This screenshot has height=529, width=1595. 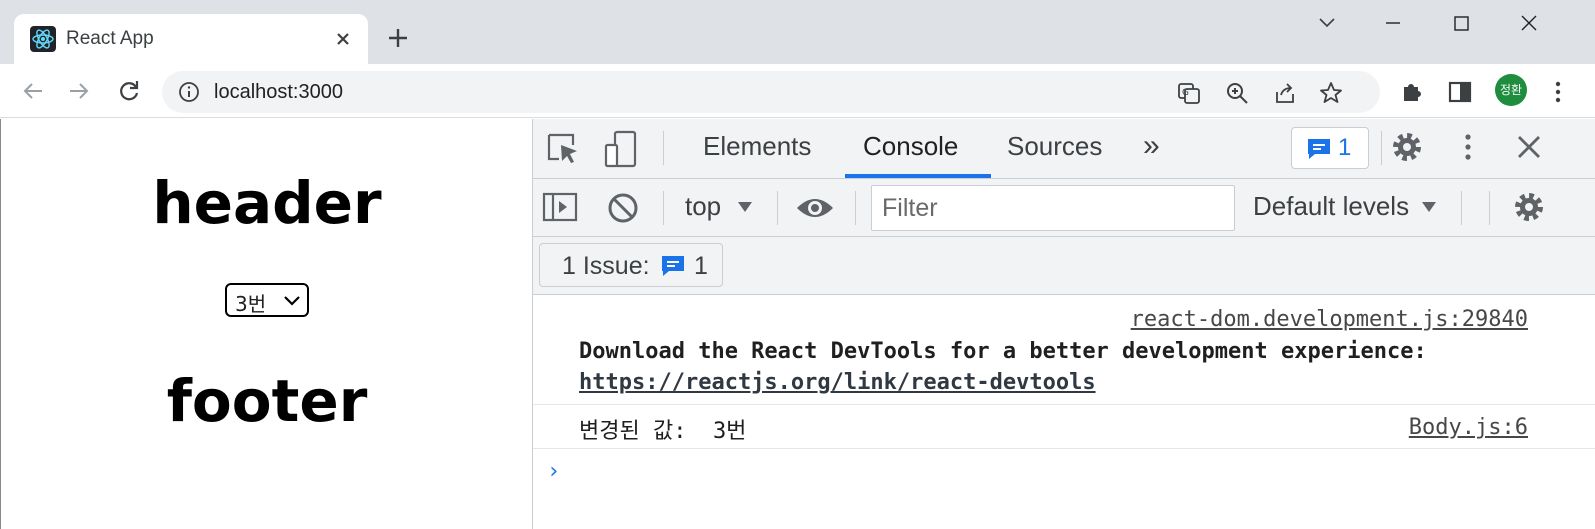 I want to click on console-toolbar: top Filter Default levels, so click(x=1064, y=208).